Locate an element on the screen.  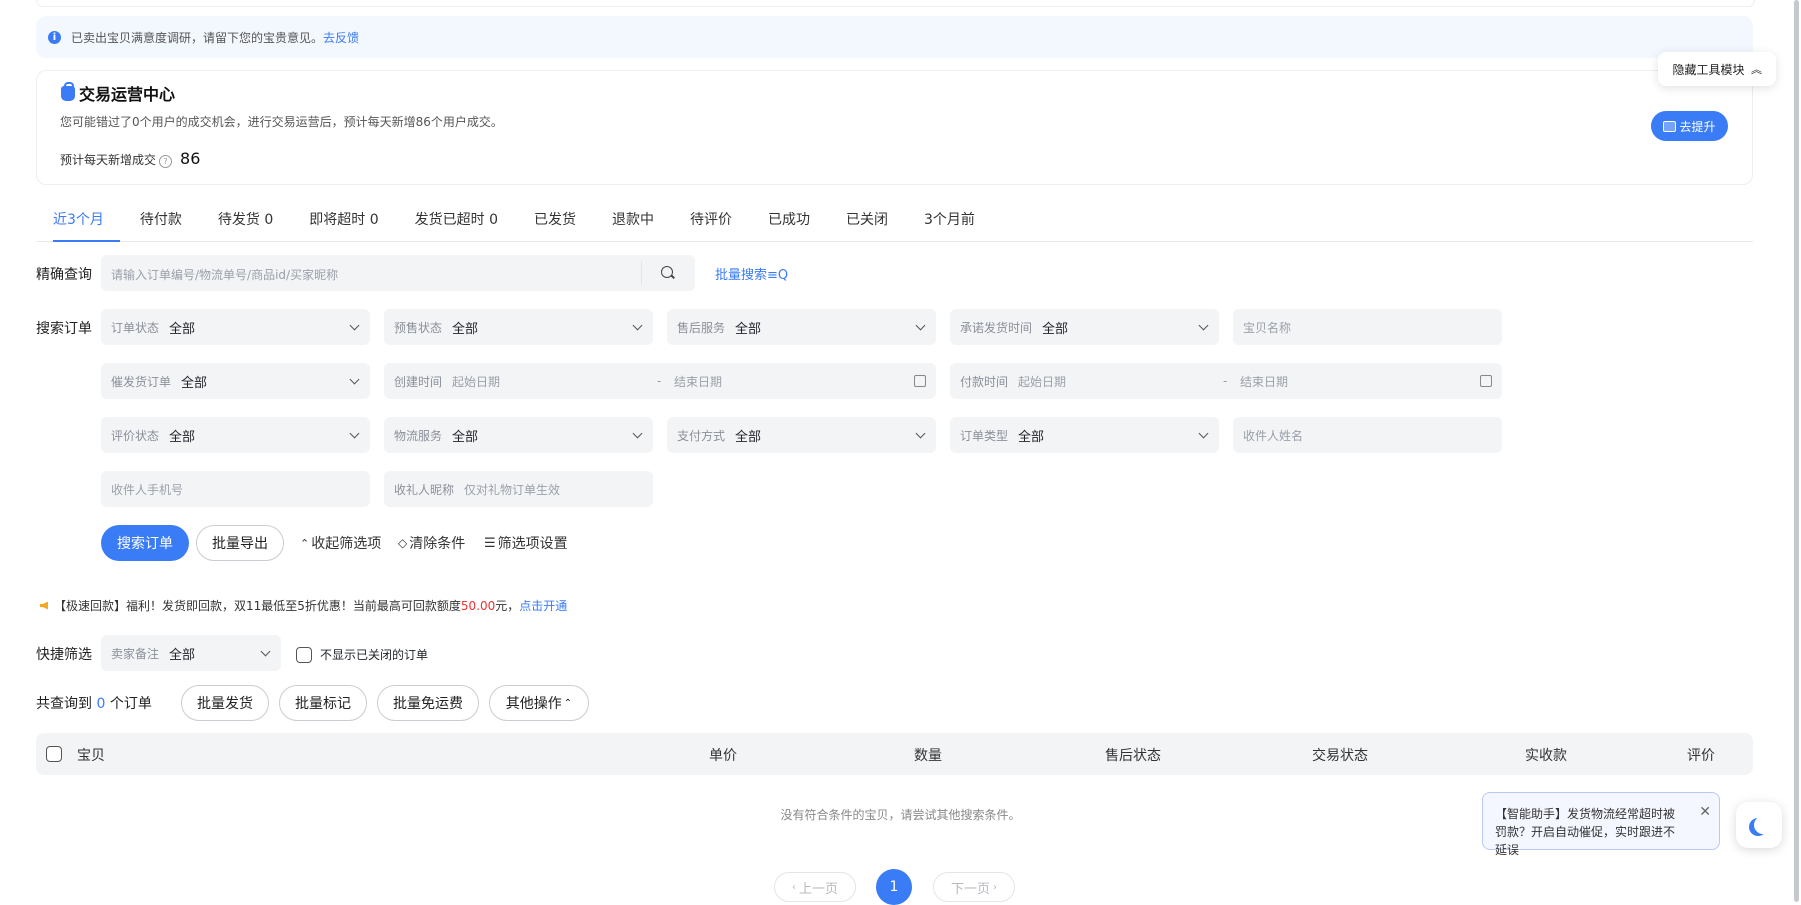
search-icon is located at coordinates (667, 272).